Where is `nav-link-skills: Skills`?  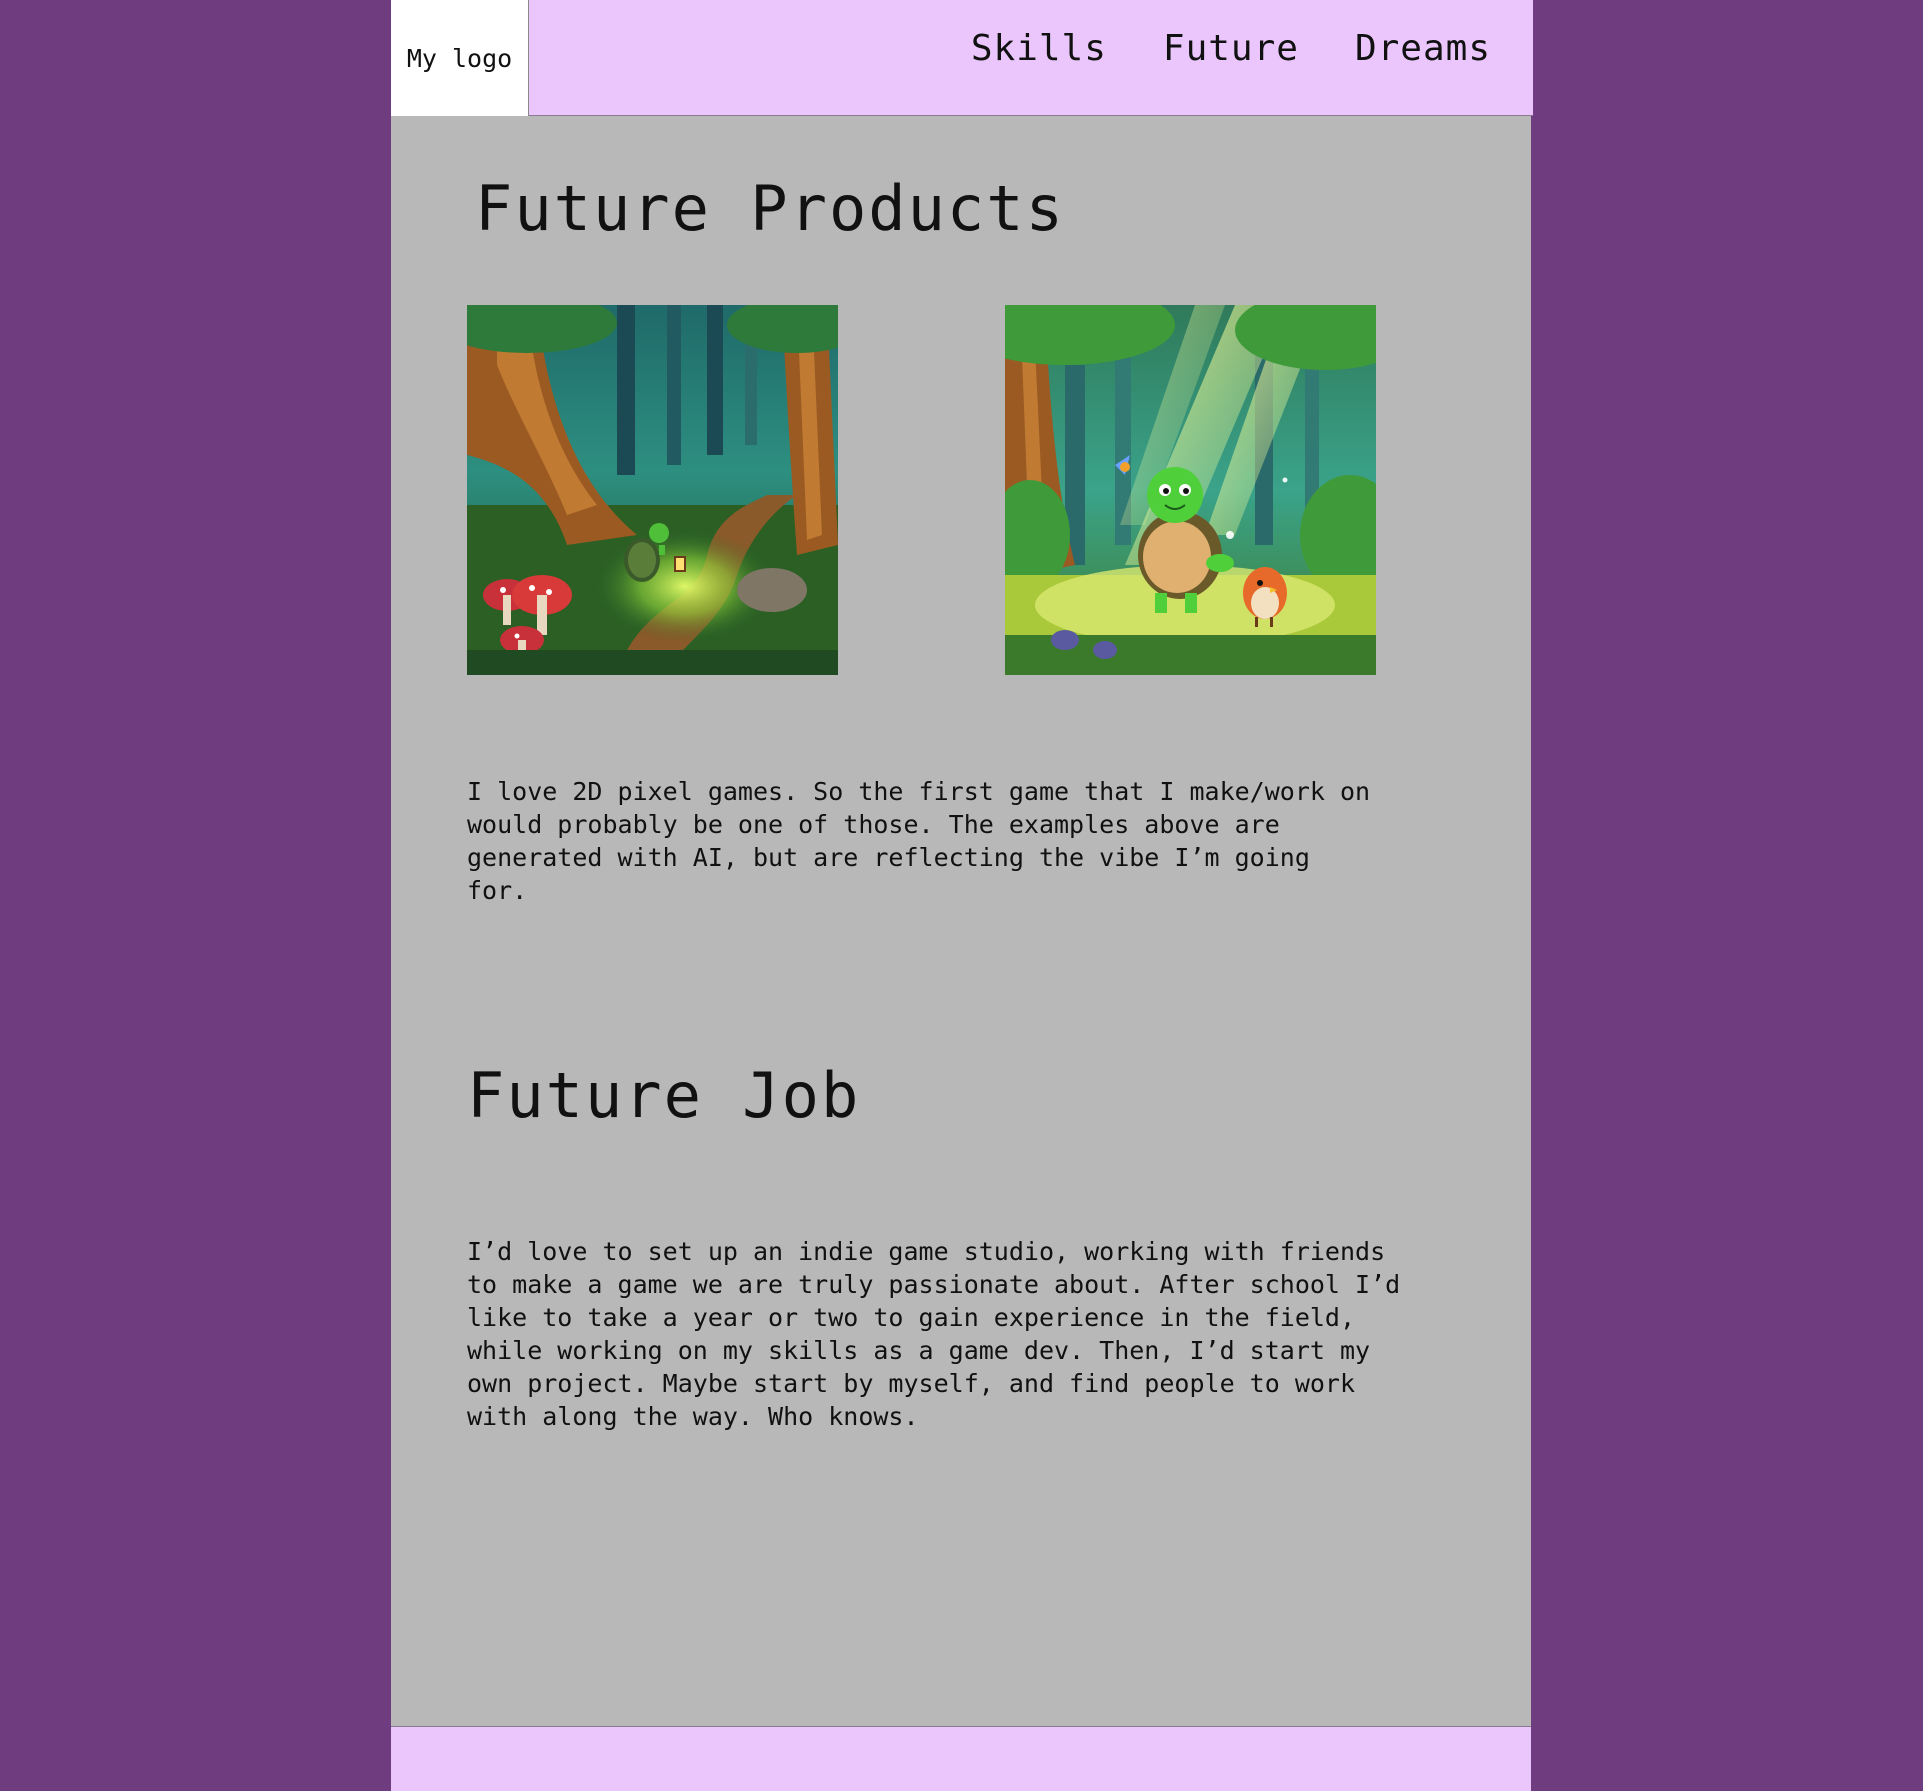
nav-link-skills: Skills is located at coordinates (1039, 48).